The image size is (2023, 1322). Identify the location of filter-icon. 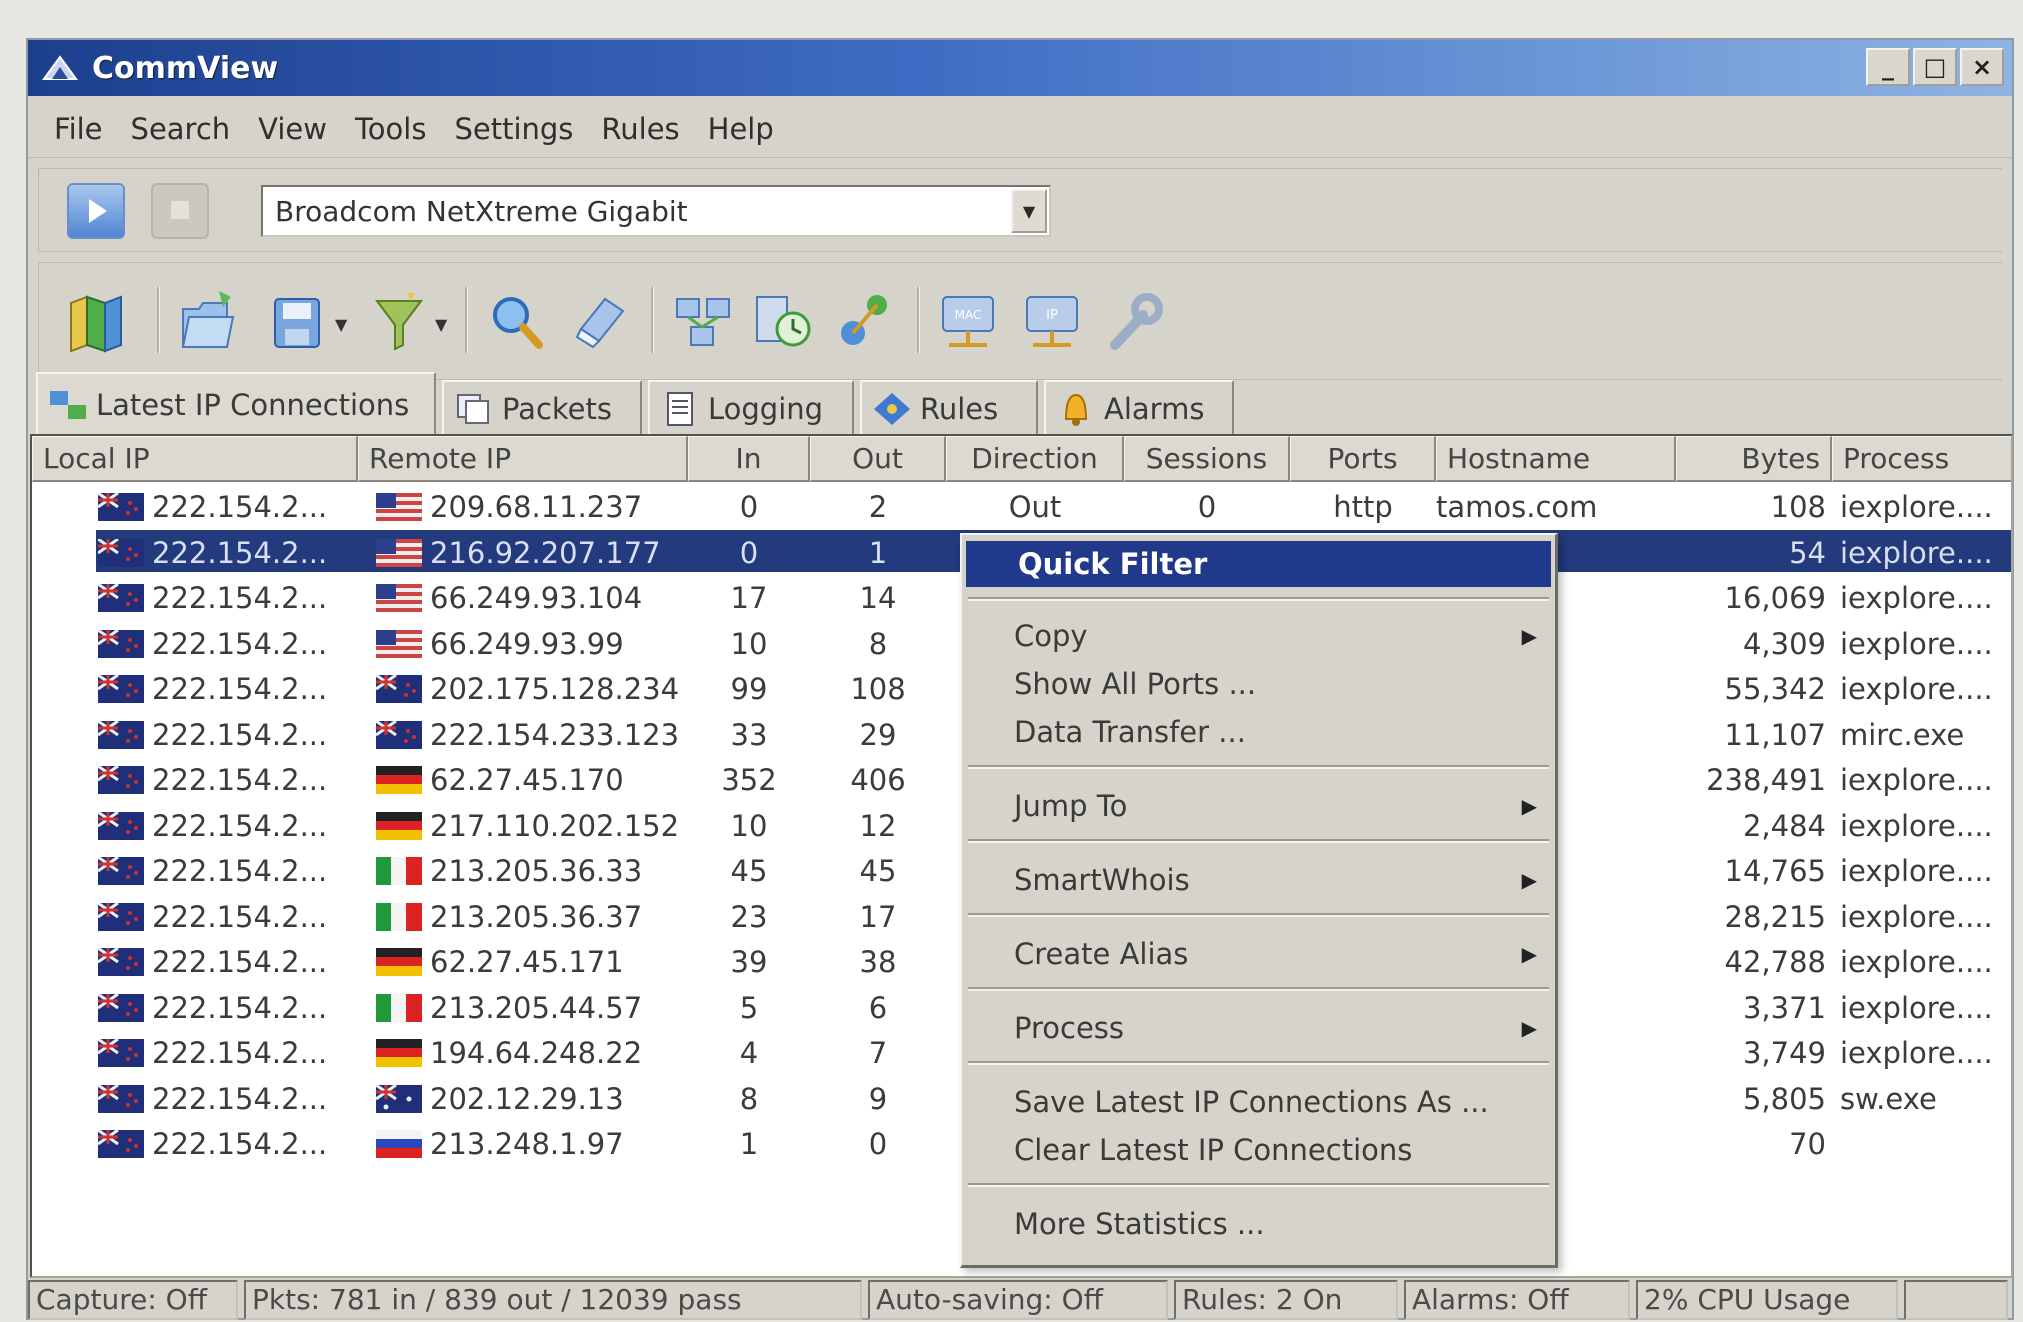
(400, 321).